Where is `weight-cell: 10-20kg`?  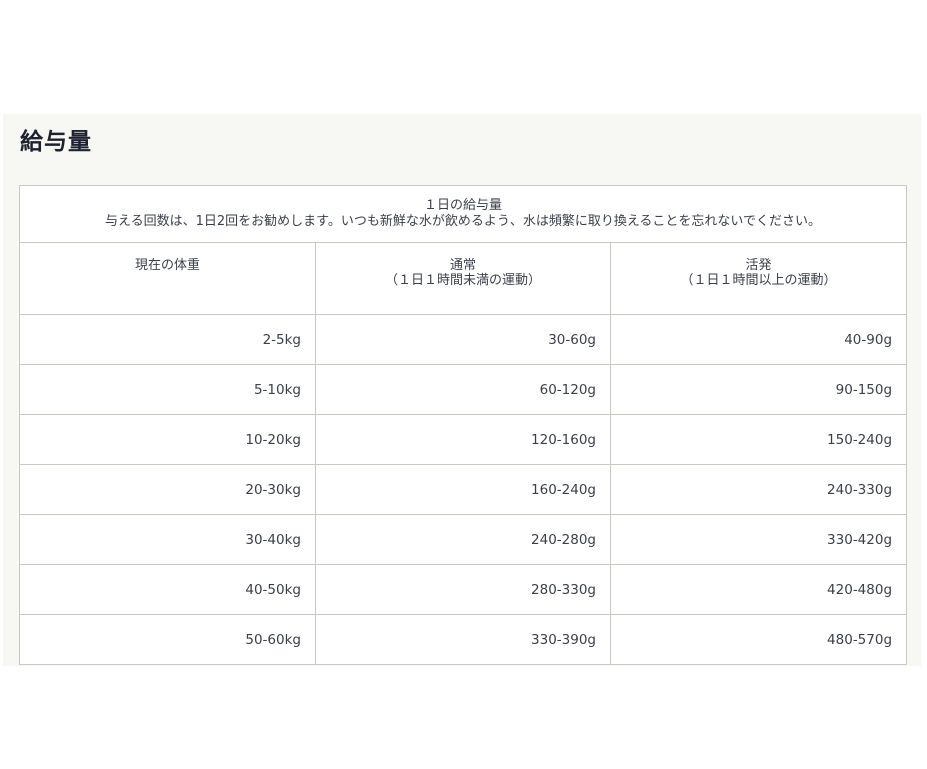 weight-cell: 10-20kg is located at coordinates (167, 439).